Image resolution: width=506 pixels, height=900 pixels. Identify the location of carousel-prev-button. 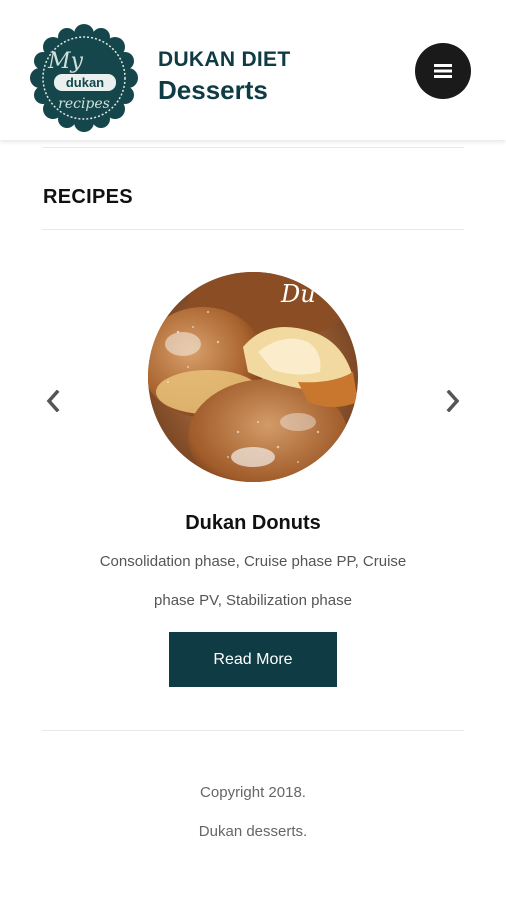
(53, 401).